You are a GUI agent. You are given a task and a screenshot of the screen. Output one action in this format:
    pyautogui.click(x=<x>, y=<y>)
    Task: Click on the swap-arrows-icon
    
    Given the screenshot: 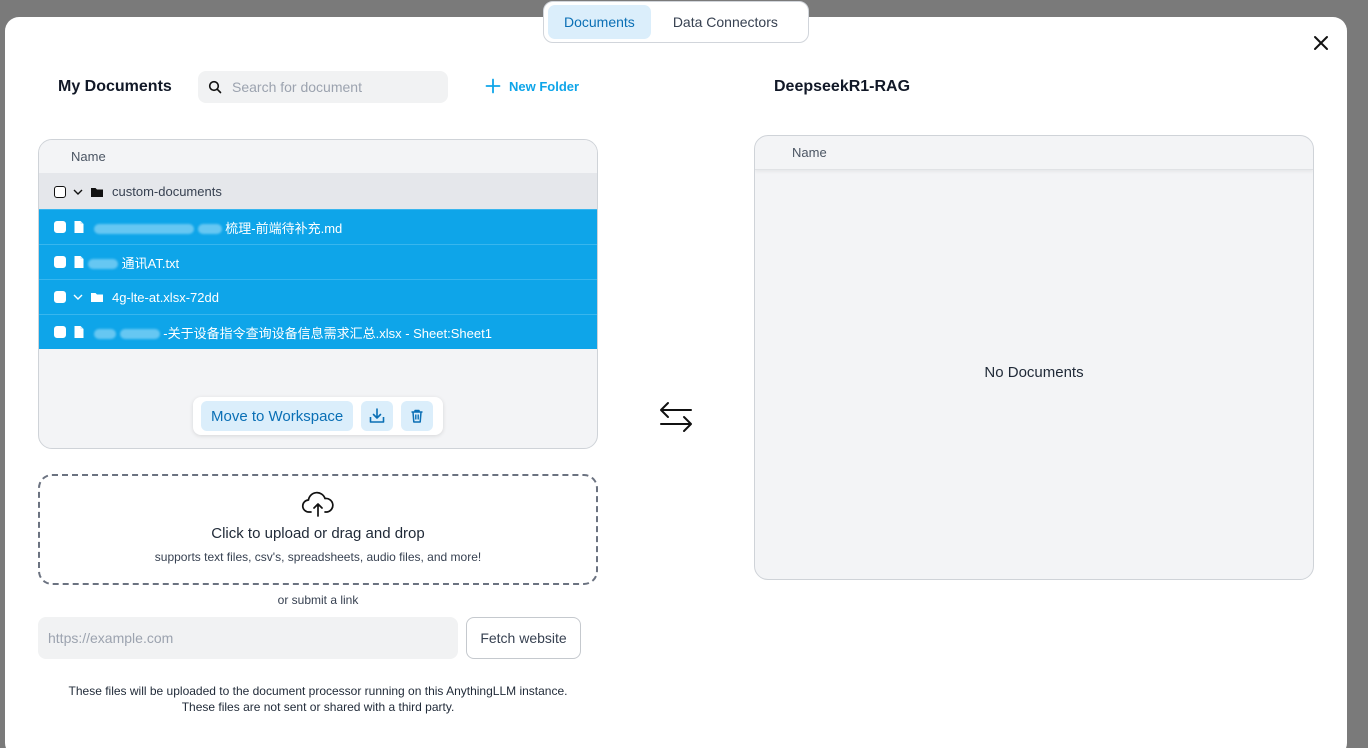 What is the action you would take?
    pyautogui.click(x=676, y=417)
    